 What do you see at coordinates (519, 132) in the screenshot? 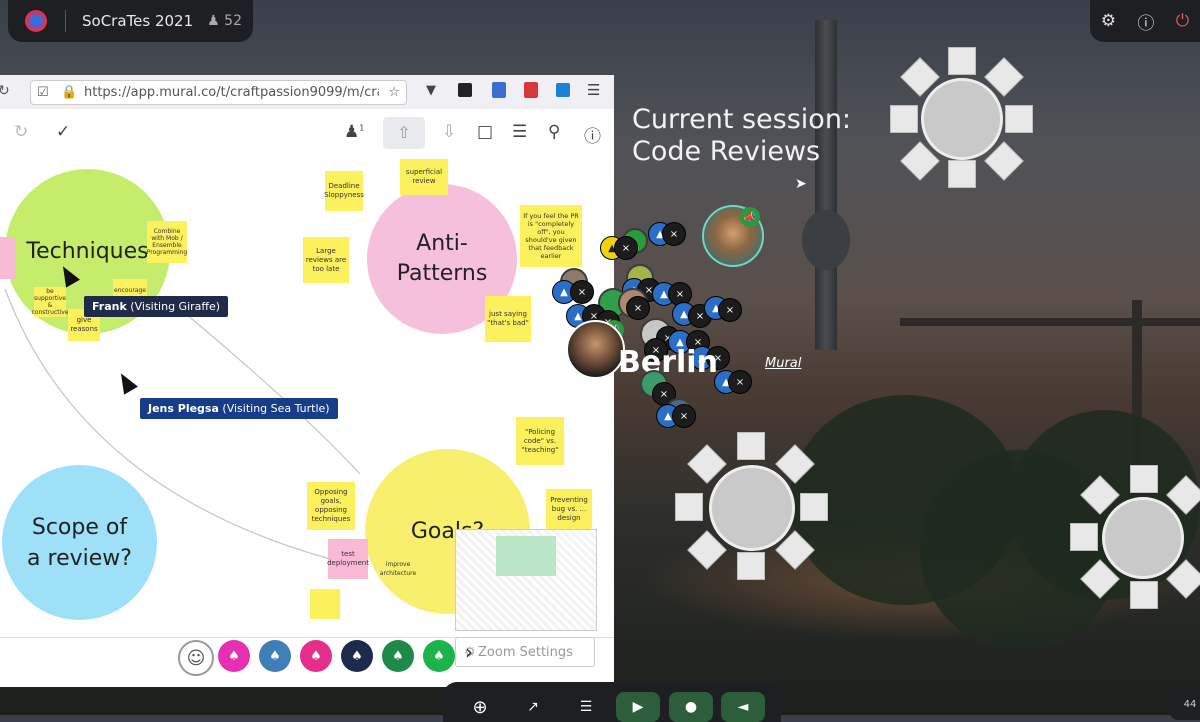
I see `outline-icon: ☰` at bounding box center [519, 132].